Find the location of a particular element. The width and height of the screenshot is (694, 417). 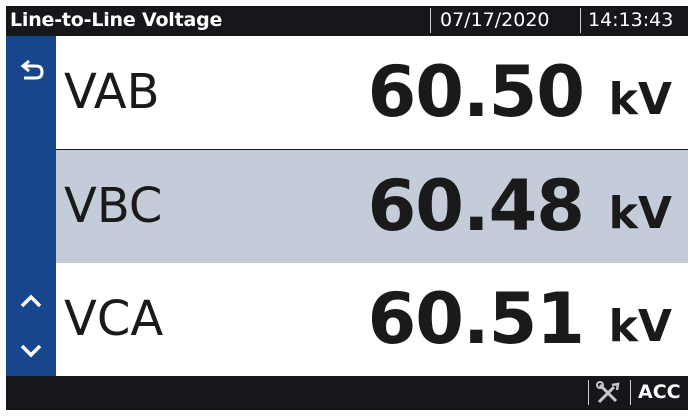

acc-button: ACC is located at coordinates (659, 392).